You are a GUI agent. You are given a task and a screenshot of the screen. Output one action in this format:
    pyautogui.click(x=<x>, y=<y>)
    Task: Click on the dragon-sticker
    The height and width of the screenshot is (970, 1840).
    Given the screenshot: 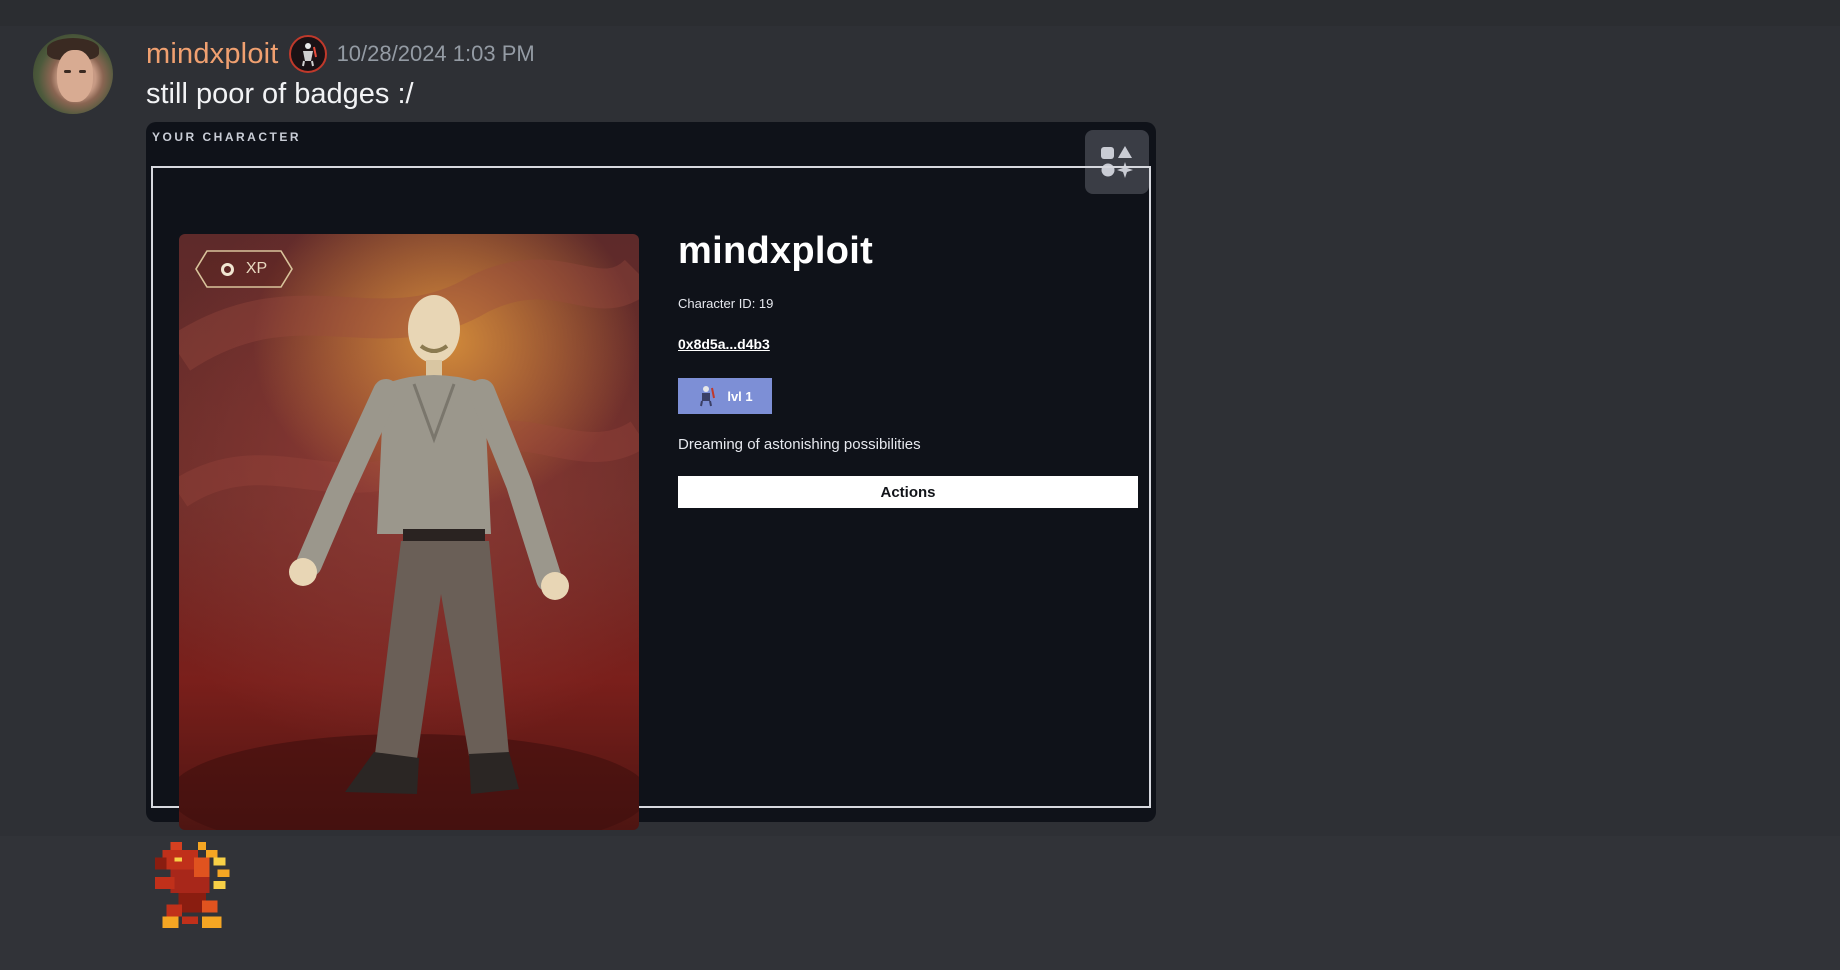 What is the action you would take?
    pyautogui.click(x=194, y=887)
    